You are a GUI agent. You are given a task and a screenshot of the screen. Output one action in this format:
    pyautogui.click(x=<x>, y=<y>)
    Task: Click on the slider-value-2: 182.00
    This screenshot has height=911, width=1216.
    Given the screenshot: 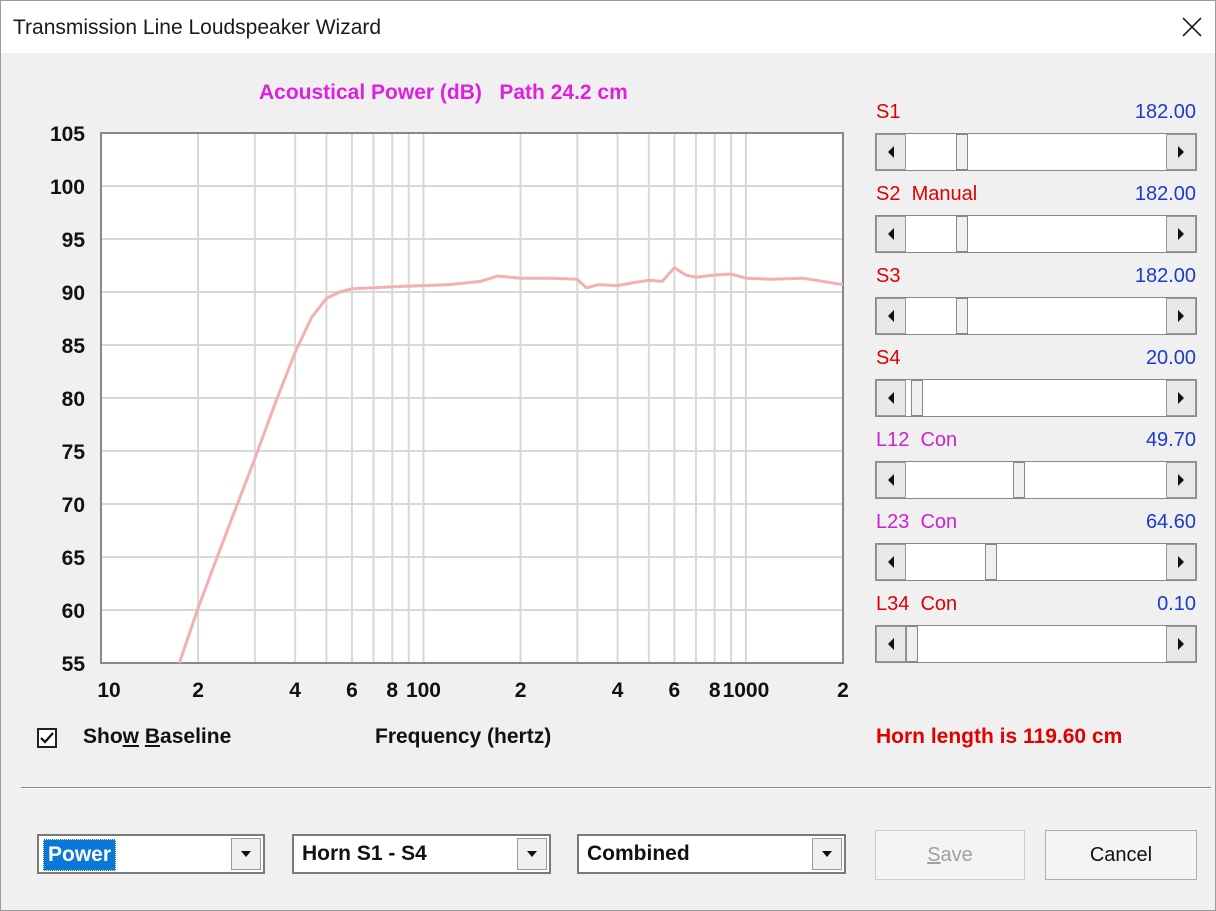 What is the action you would take?
    pyautogui.click(x=1165, y=276)
    